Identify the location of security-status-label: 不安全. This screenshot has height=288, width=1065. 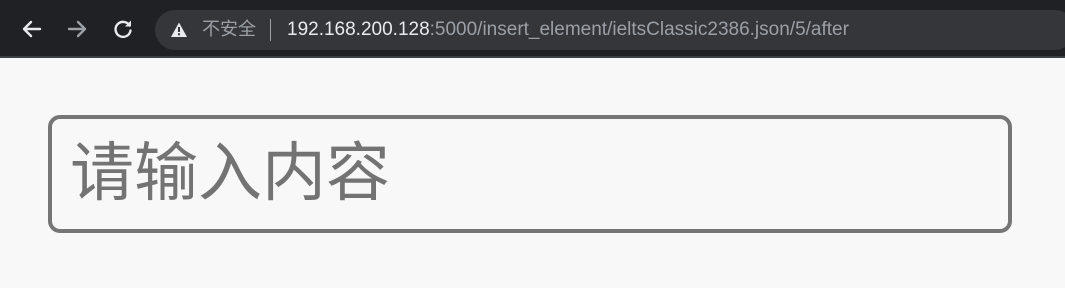
(229, 30).